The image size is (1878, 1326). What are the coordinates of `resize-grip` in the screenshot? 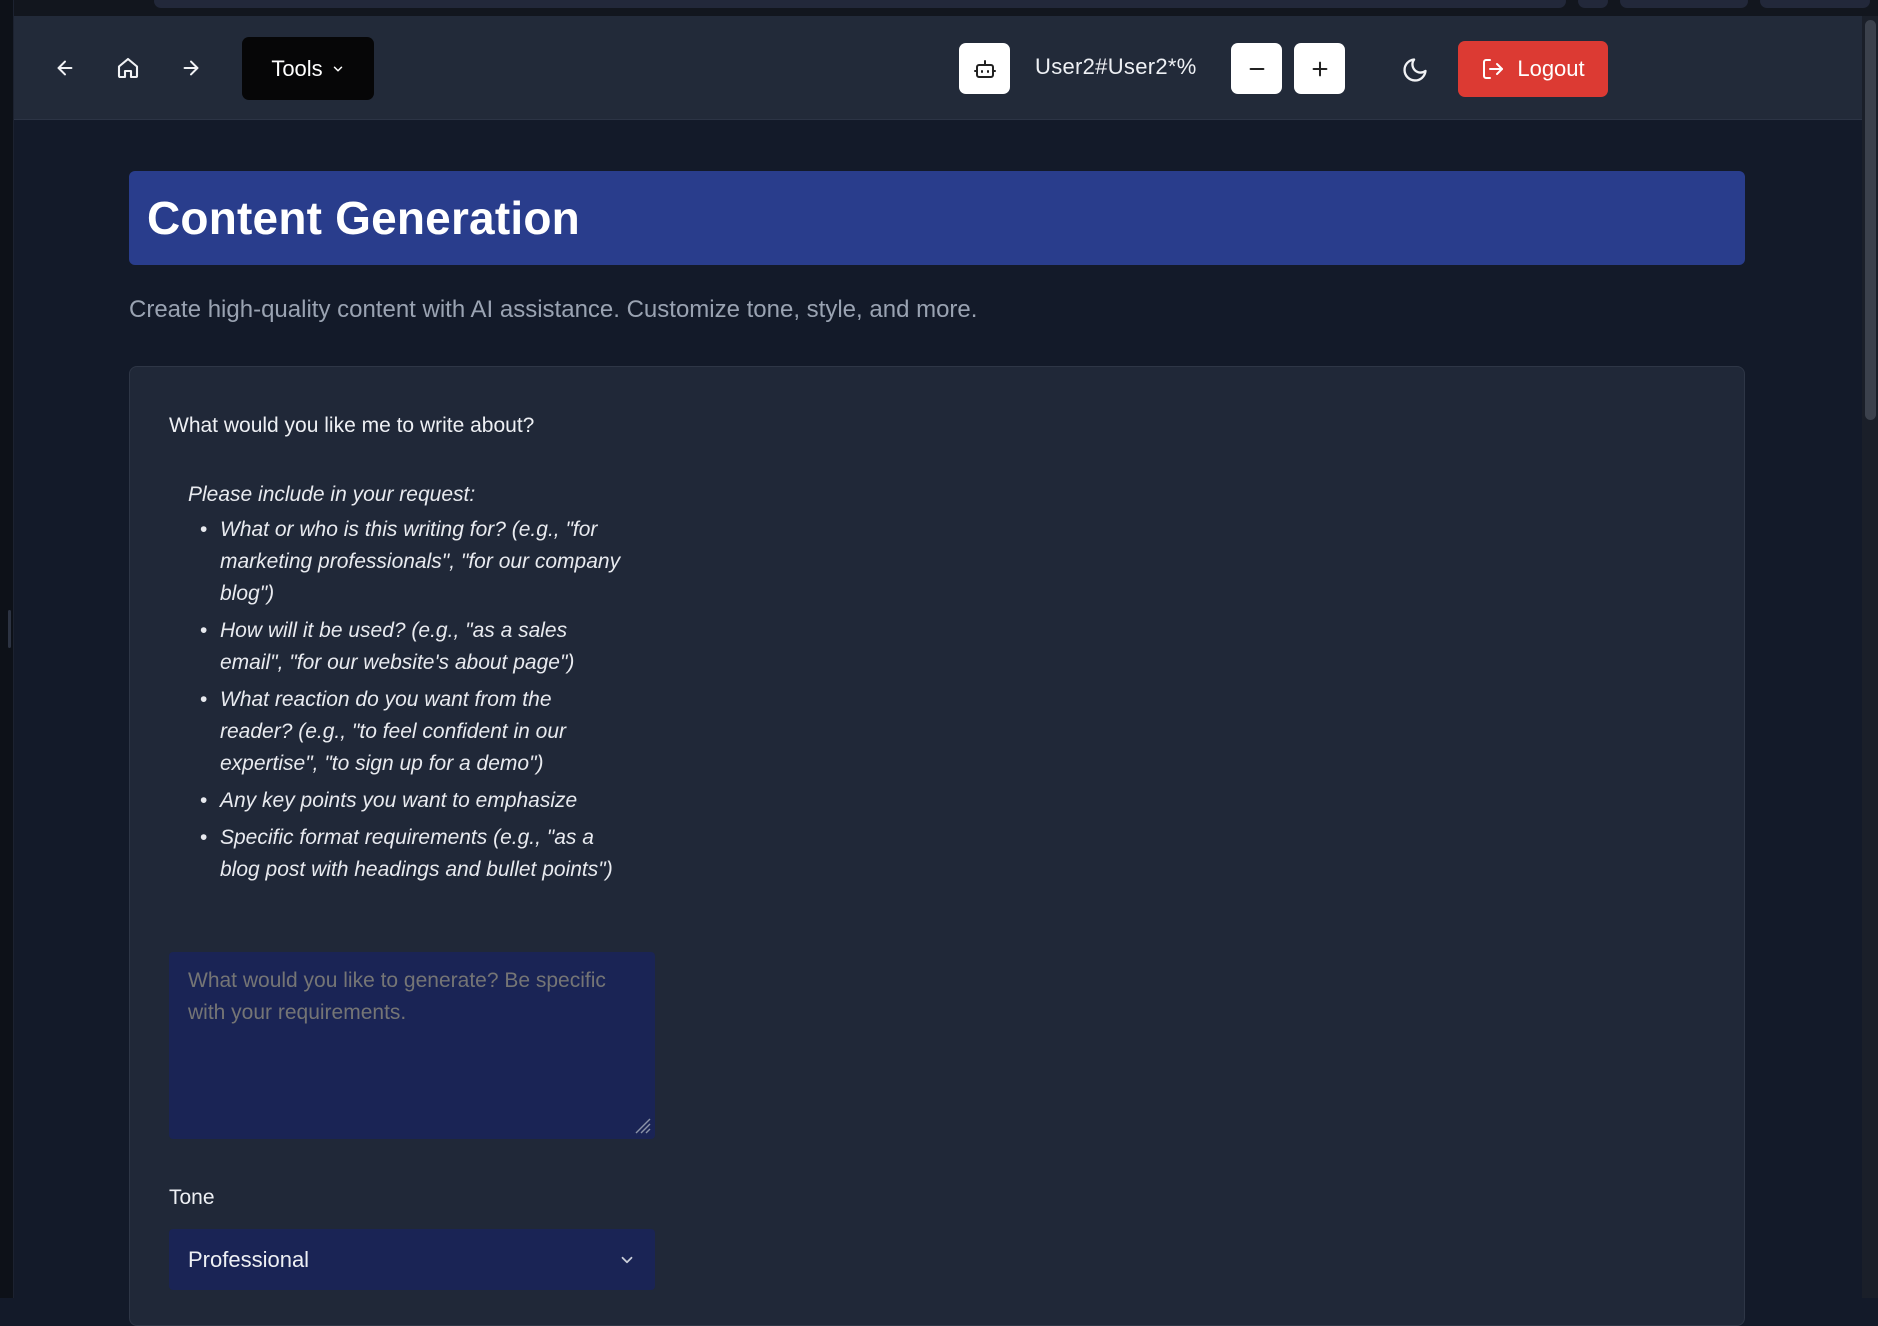 It's located at (9, 629).